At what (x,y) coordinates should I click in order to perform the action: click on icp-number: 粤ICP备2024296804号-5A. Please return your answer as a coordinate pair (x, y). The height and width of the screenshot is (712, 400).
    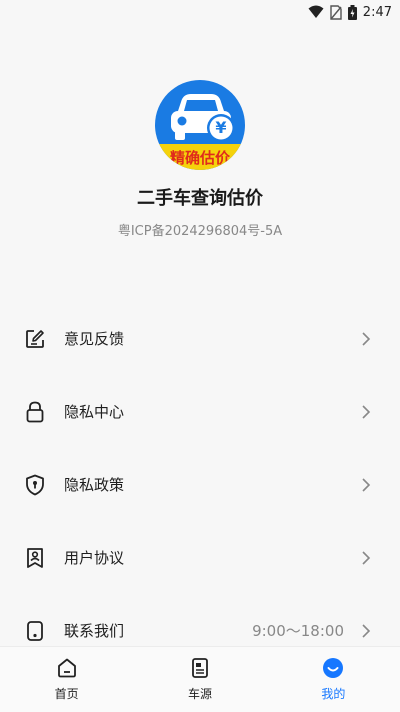
    Looking at the image, I should click on (200, 231).